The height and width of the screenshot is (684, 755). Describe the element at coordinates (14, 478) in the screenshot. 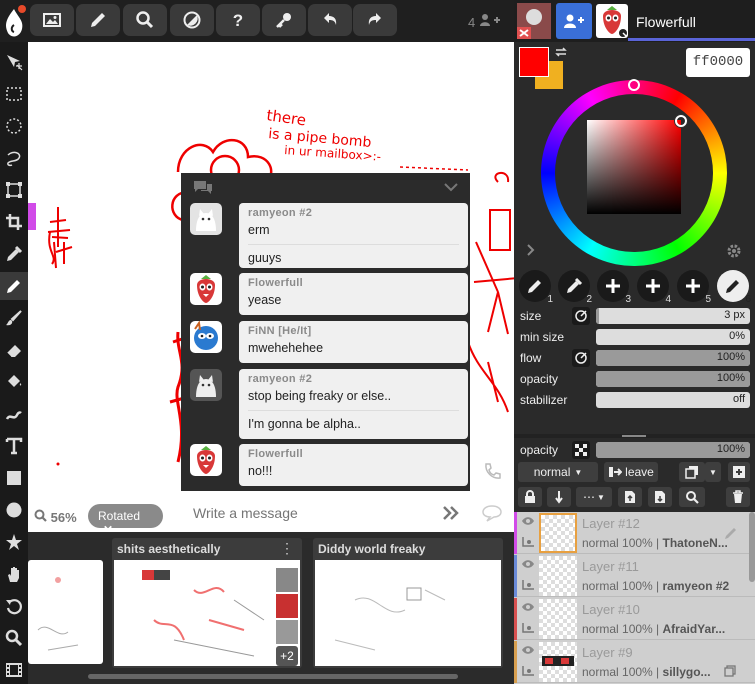

I see `rectangle-tool` at that location.